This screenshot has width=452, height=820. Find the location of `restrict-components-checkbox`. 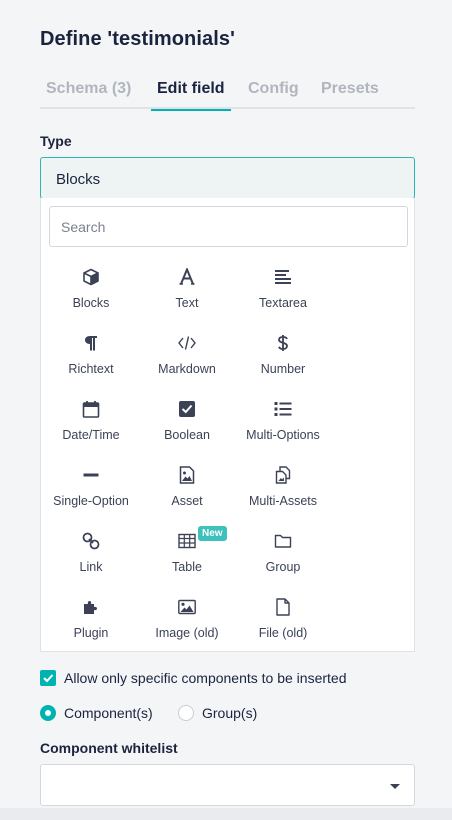

restrict-components-checkbox is located at coordinates (48, 678).